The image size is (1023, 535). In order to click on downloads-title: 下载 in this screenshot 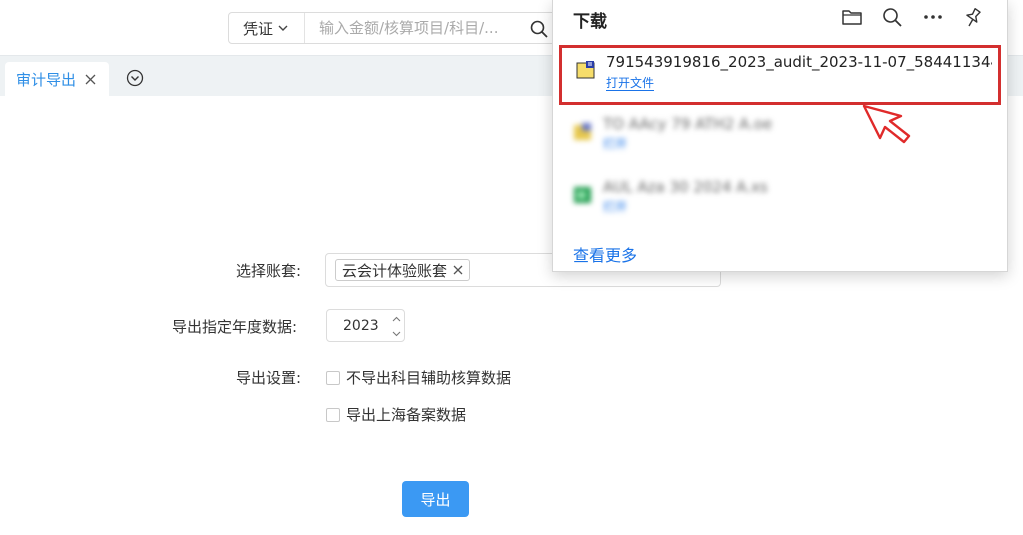, I will do `click(590, 22)`.